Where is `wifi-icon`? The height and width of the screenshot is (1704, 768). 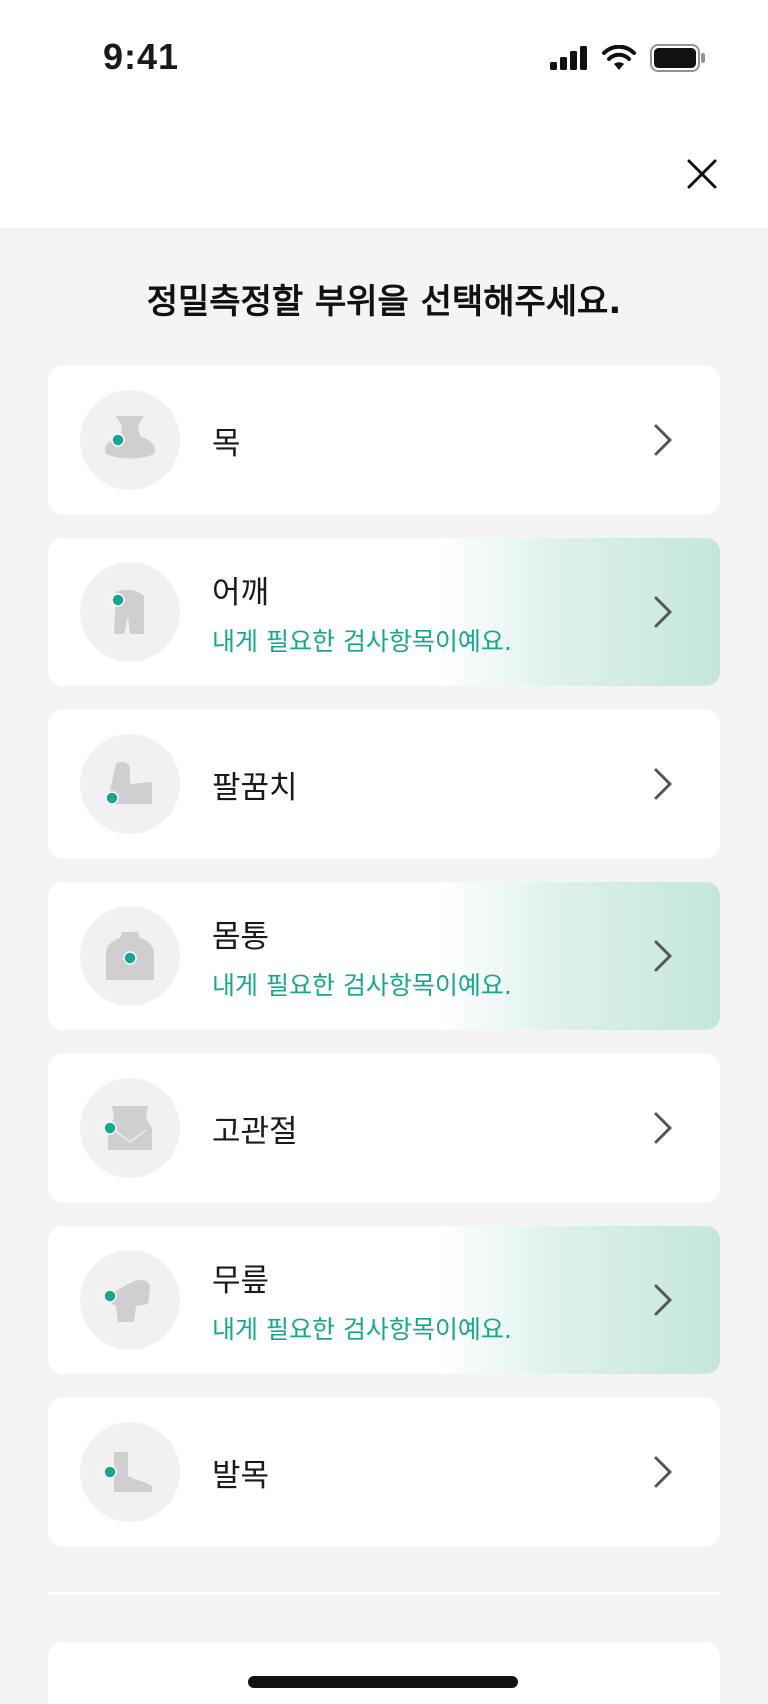 wifi-icon is located at coordinates (619, 57).